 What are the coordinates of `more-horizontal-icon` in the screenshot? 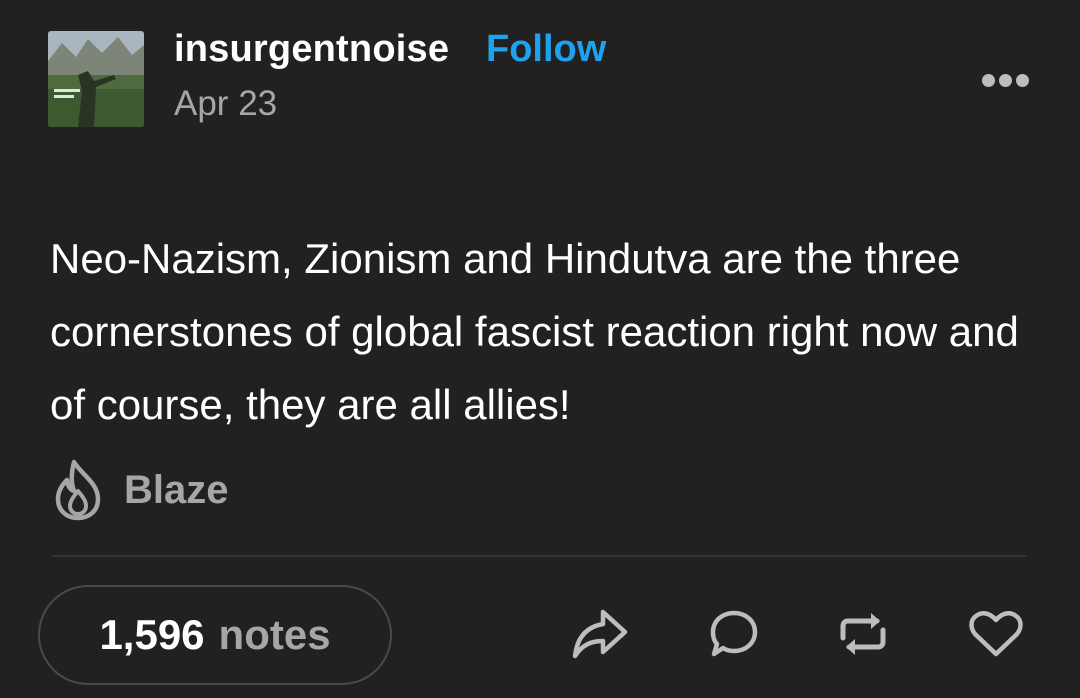 It's located at (1008, 80).